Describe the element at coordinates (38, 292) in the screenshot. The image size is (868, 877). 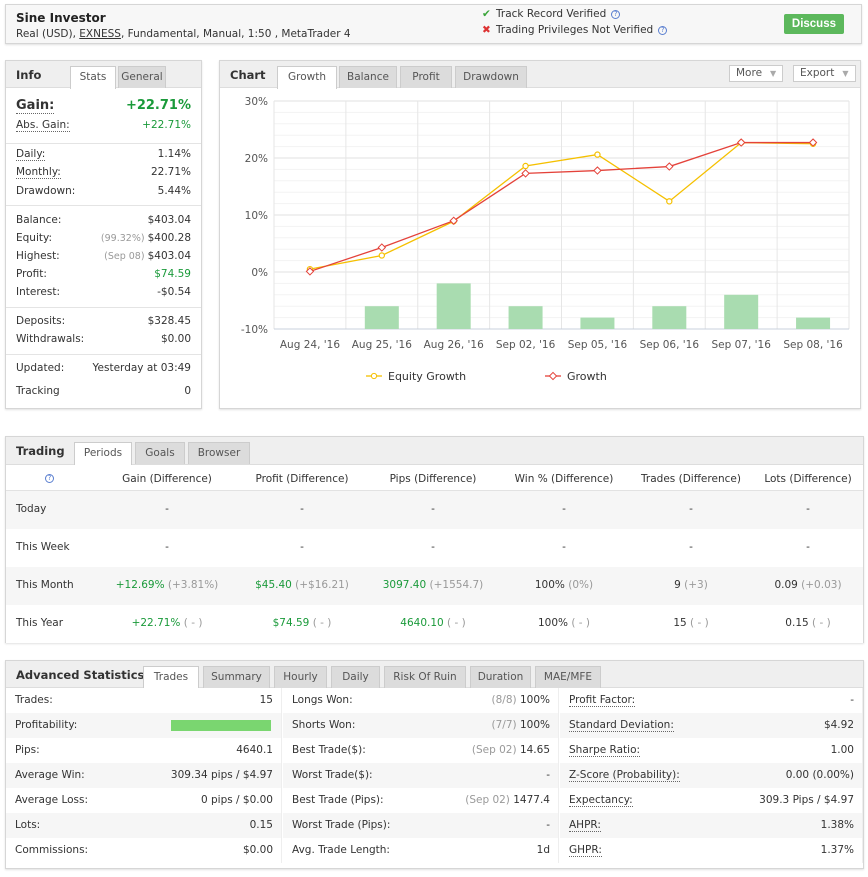
I see `stat-label: Interest:` at that location.